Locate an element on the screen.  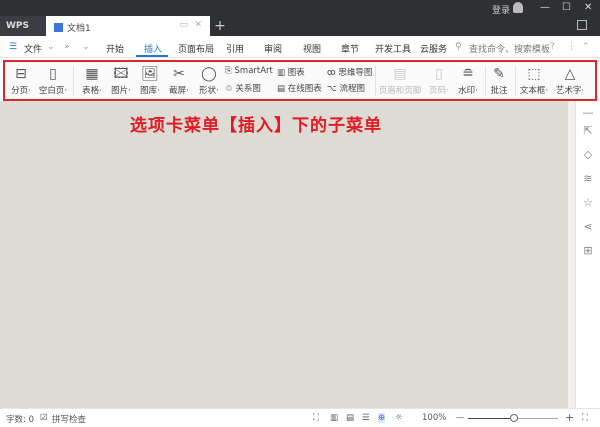
zoom-slider is located at coordinates (513, 418).